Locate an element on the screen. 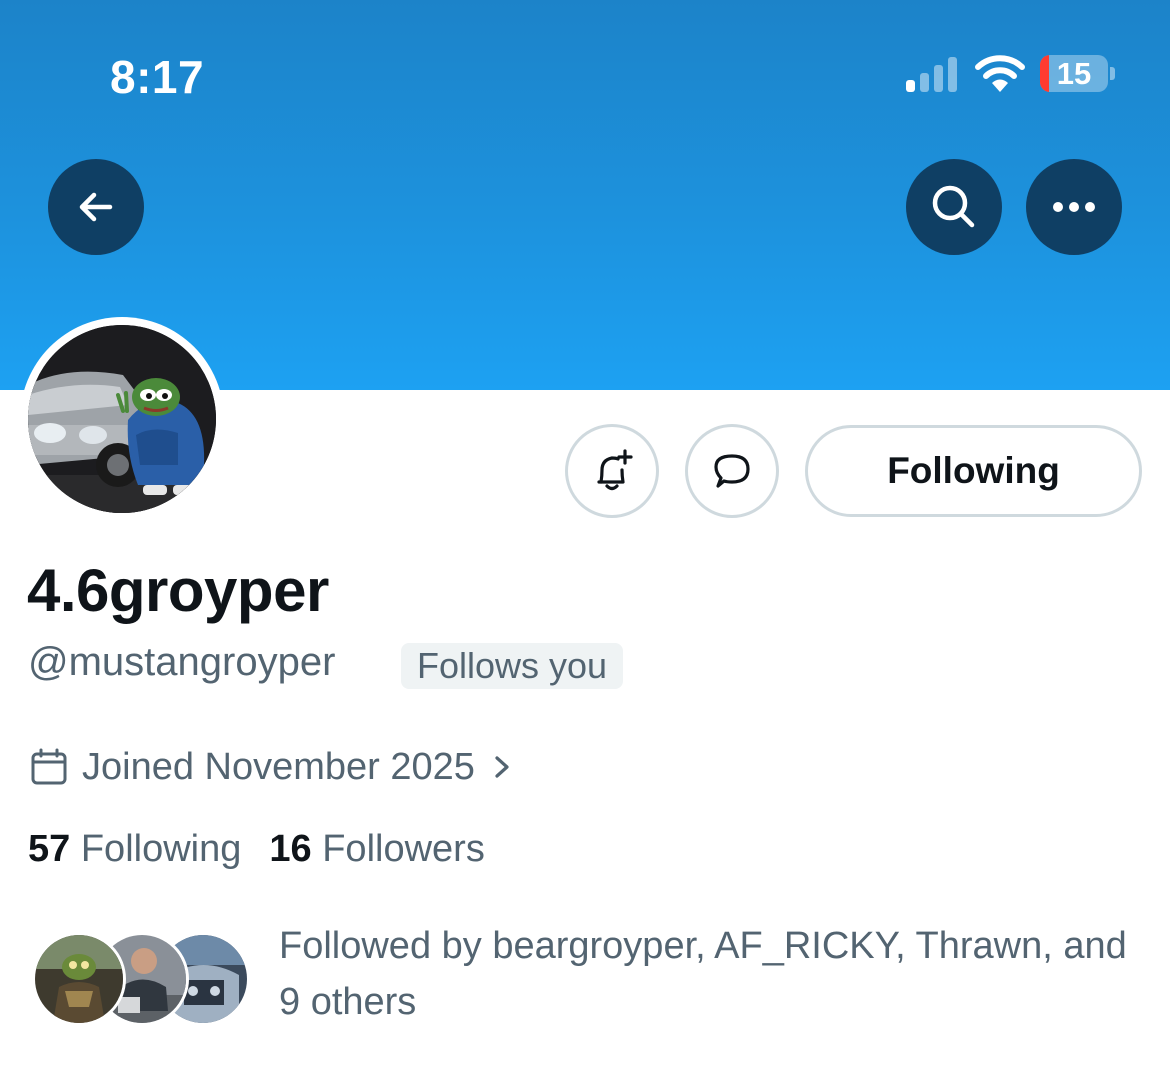 The height and width of the screenshot is (1071, 1170). more-horizontal-icon is located at coordinates (1074, 207).